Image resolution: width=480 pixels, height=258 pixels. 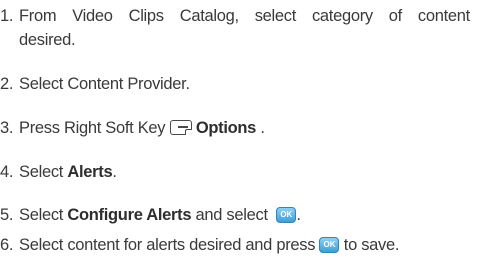 What do you see at coordinates (395, 16) in the screenshot?
I see `word: of` at bounding box center [395, 16].